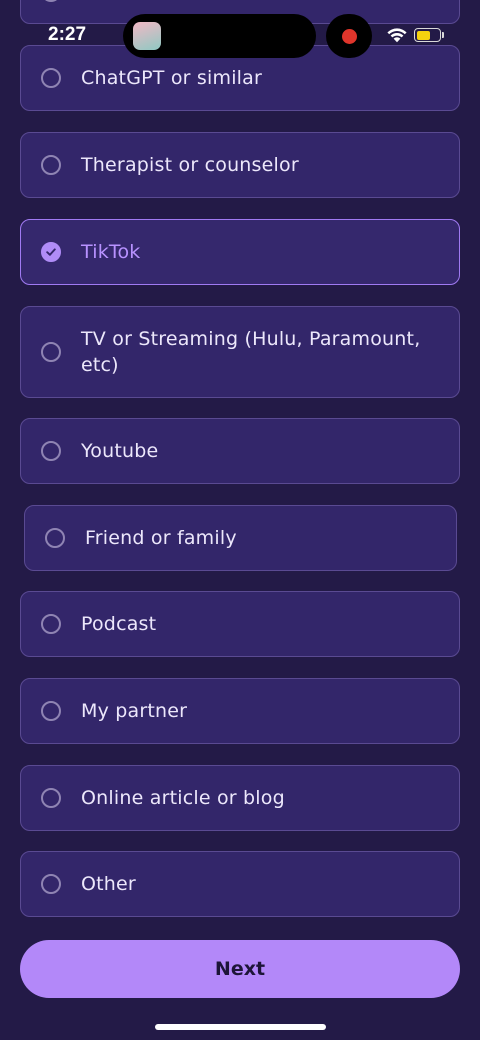 Image resolution: width=480 pixels, height=1040 pixels. Describe the element at coordinates (423, 35) in the screenshot. I see `battery-level` at that location.